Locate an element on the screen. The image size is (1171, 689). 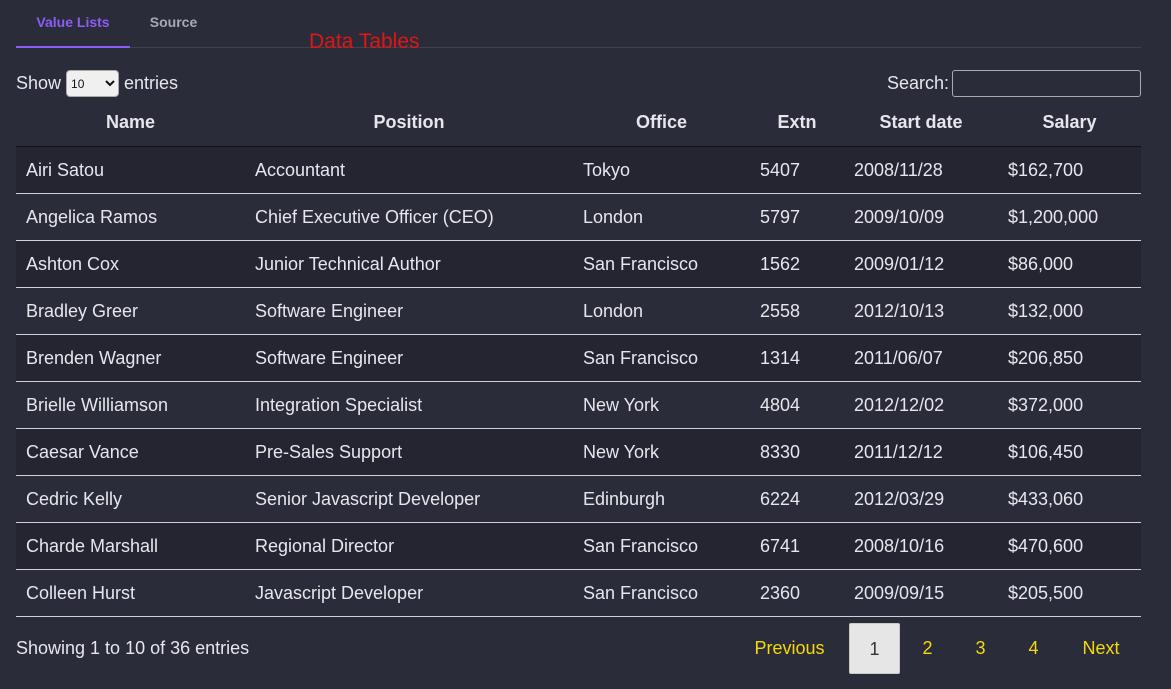
cell-salary: $206,850 is located at coordinates (1069, 358).